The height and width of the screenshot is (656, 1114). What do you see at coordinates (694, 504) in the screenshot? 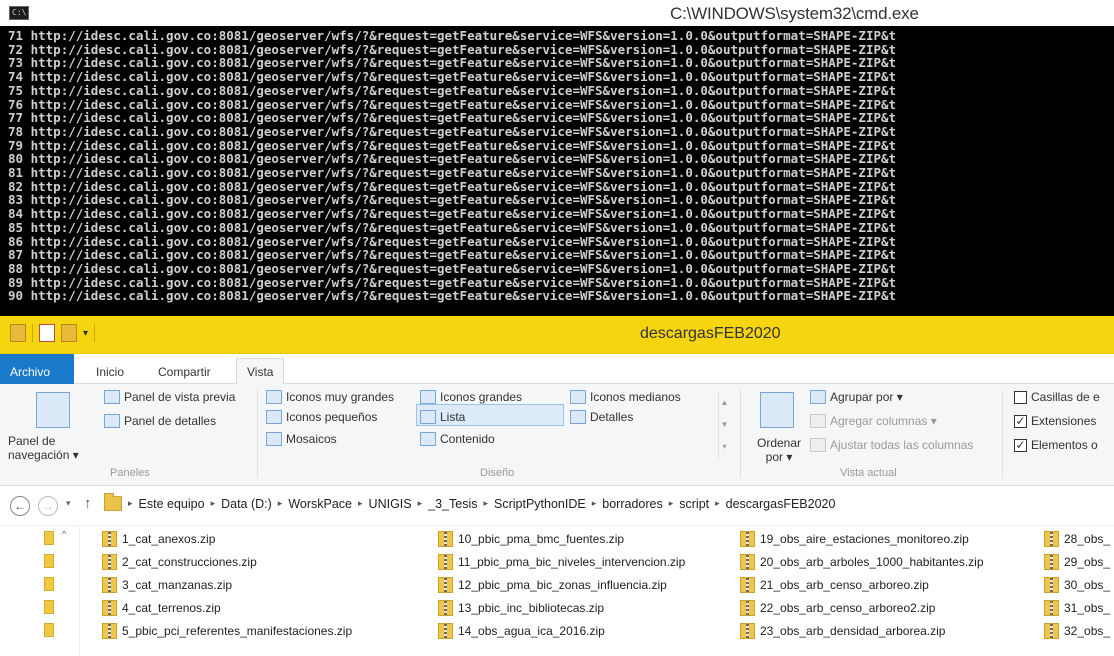
I see `breadcrumb-item: script` at bounding box center [694, 504].